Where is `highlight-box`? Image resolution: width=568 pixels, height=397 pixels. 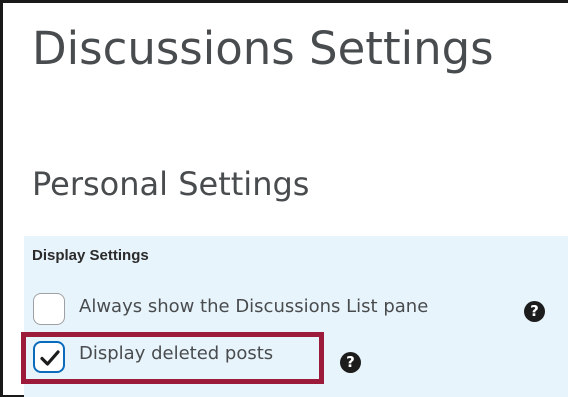 highlight-box is located at coordinates (172, 358).